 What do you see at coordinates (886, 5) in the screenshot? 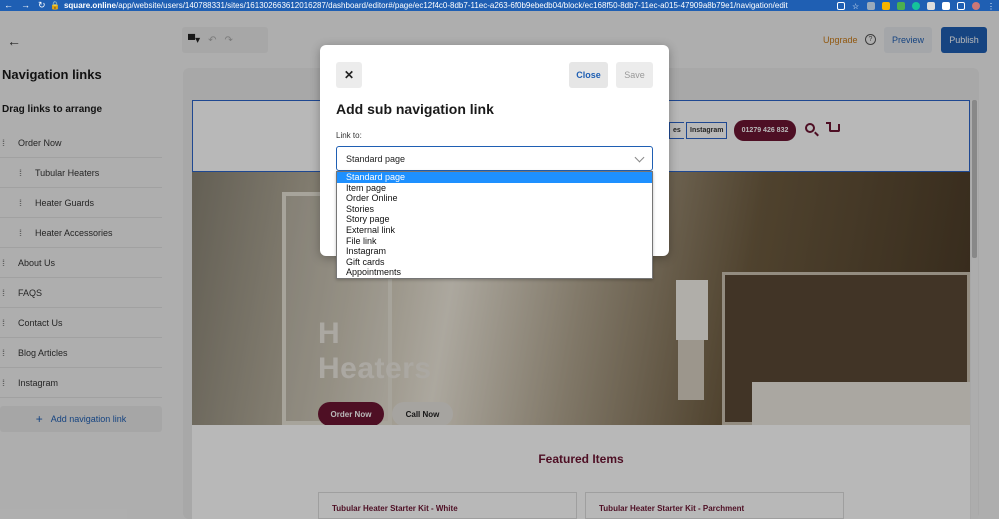
I see `drive-icon` at bounding box center [886, 5].